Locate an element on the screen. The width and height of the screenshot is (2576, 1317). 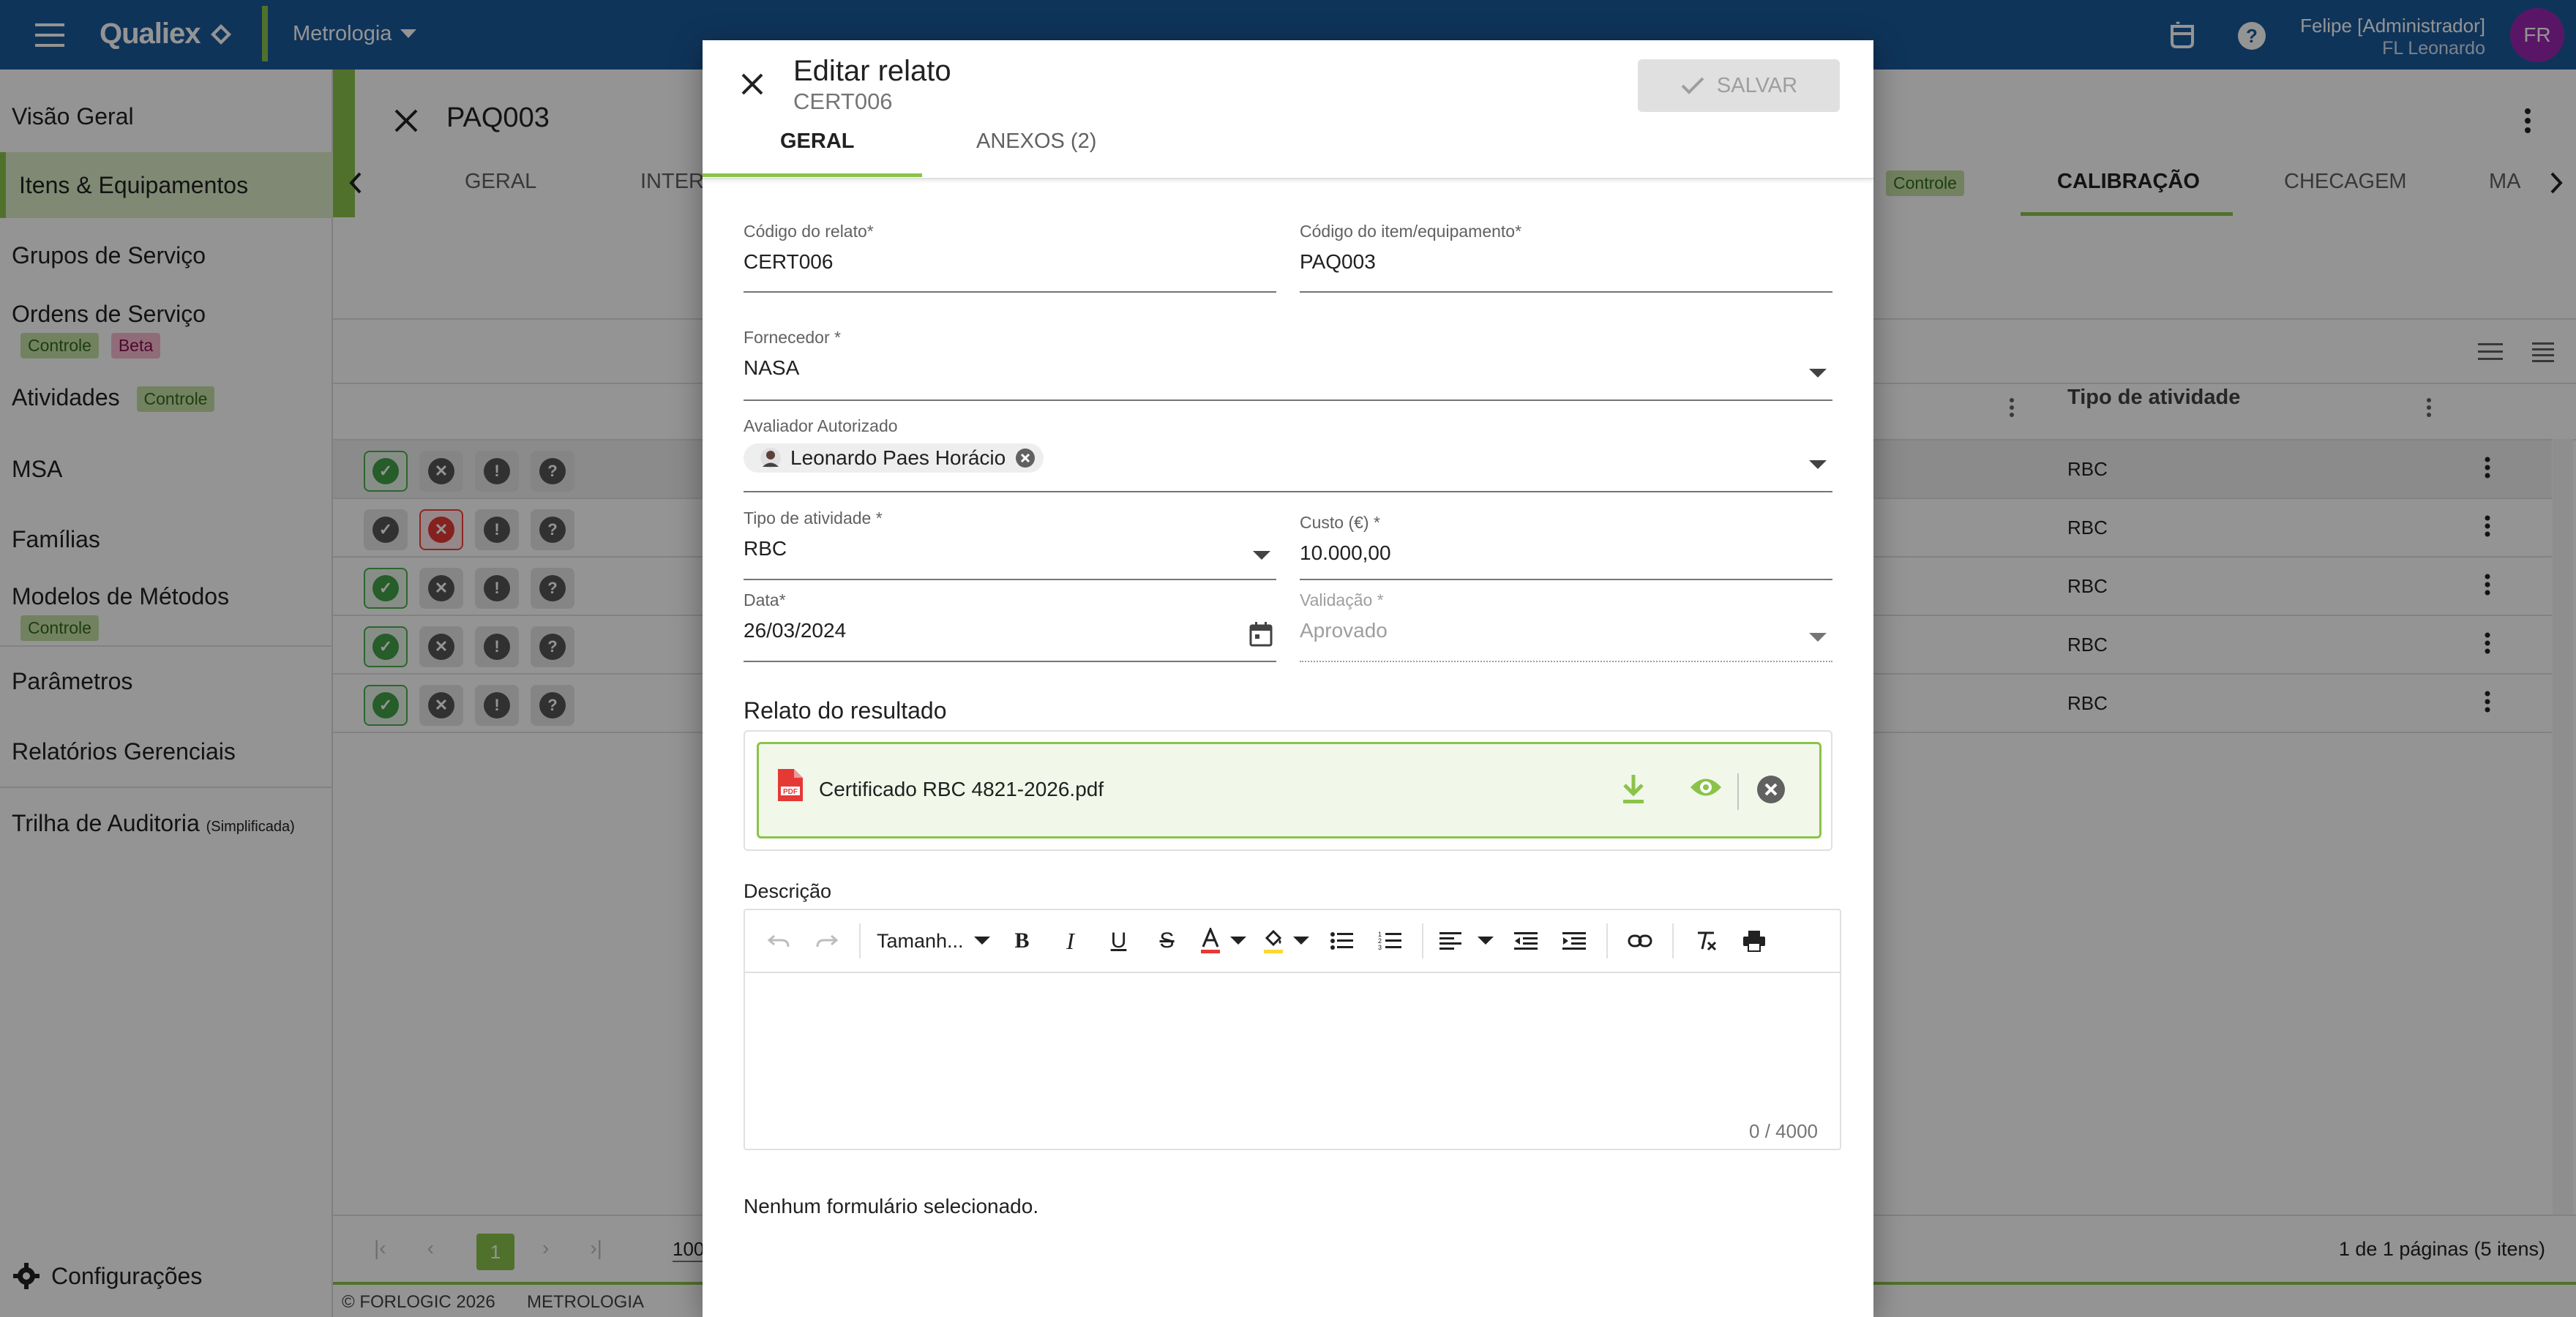
italic-icon: I is located at coordinates (1070, 941).